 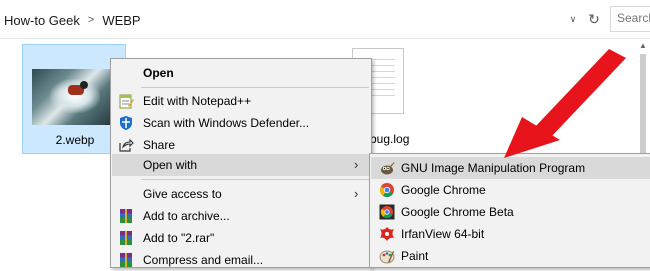 What do you see at coordinates (643, 46) in the screenshot?
I see `scroll-up-icon: ▲` at bounding box center [643, 46].